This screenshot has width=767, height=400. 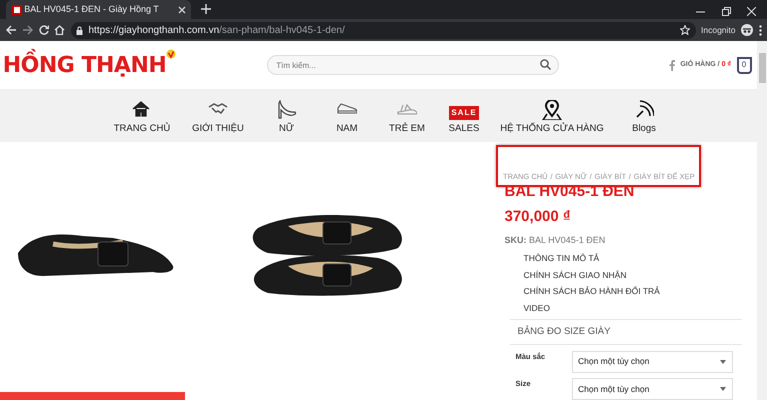 What do you see at coordinates (464, 113) in the screenshot?
I see `sale-tag: SALE` at bounding box center [464, 113].